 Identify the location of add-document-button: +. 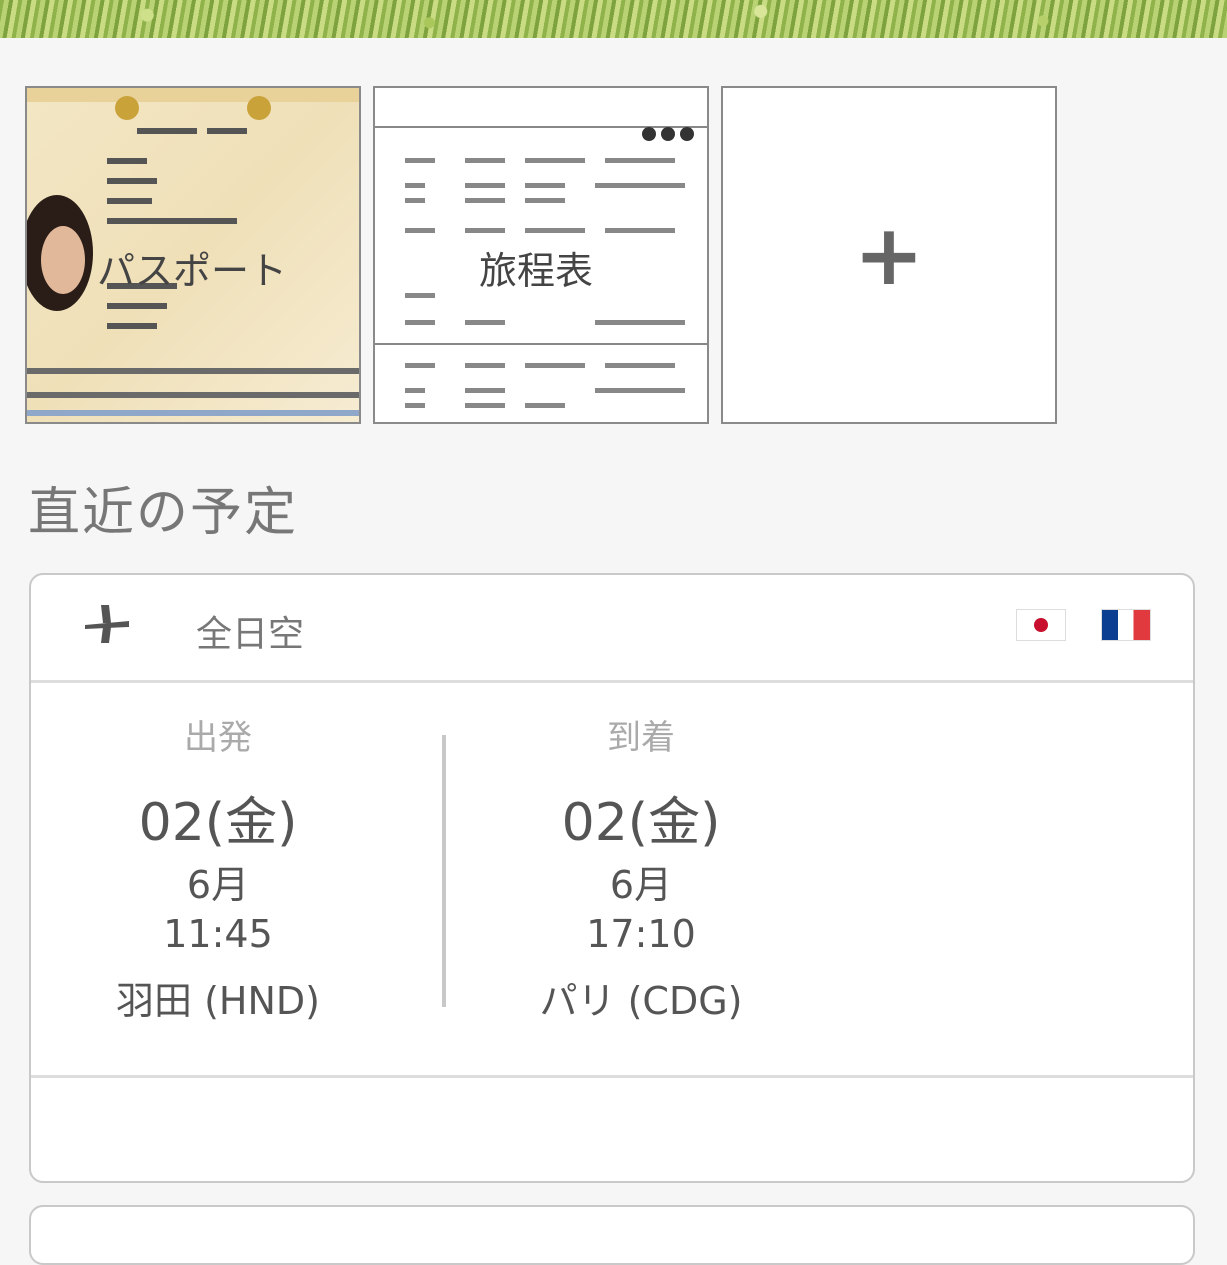
(889, 255).